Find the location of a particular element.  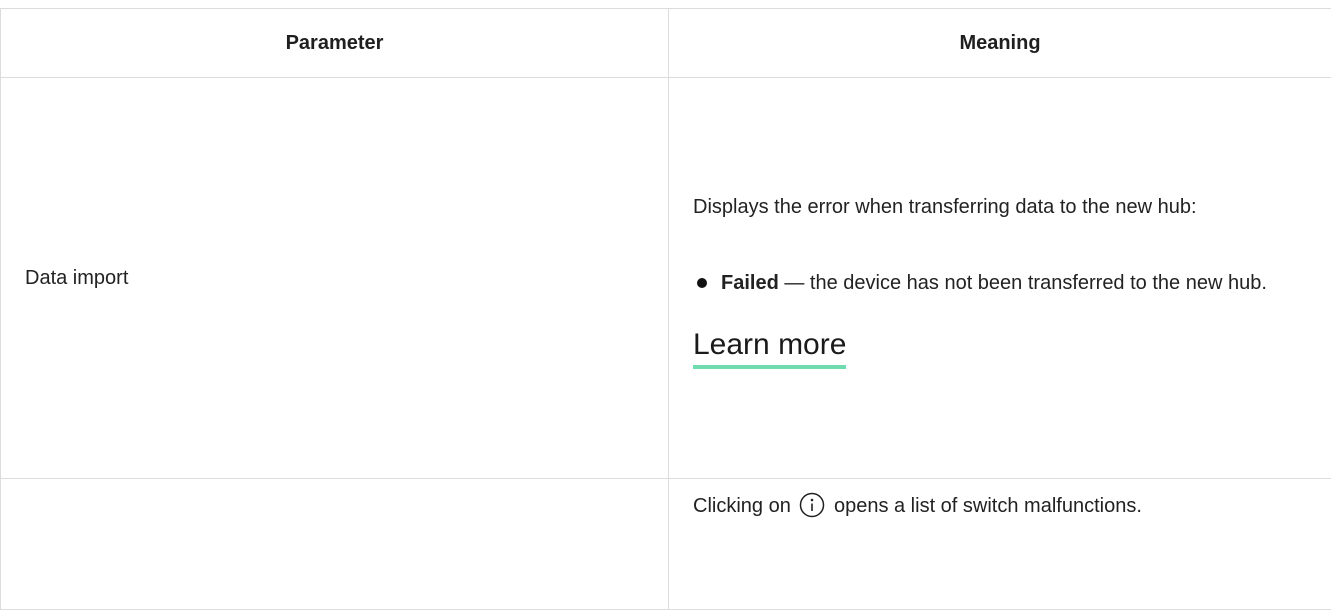

table-header-row: Parameter Meaning is located at coordinates (666, 43).